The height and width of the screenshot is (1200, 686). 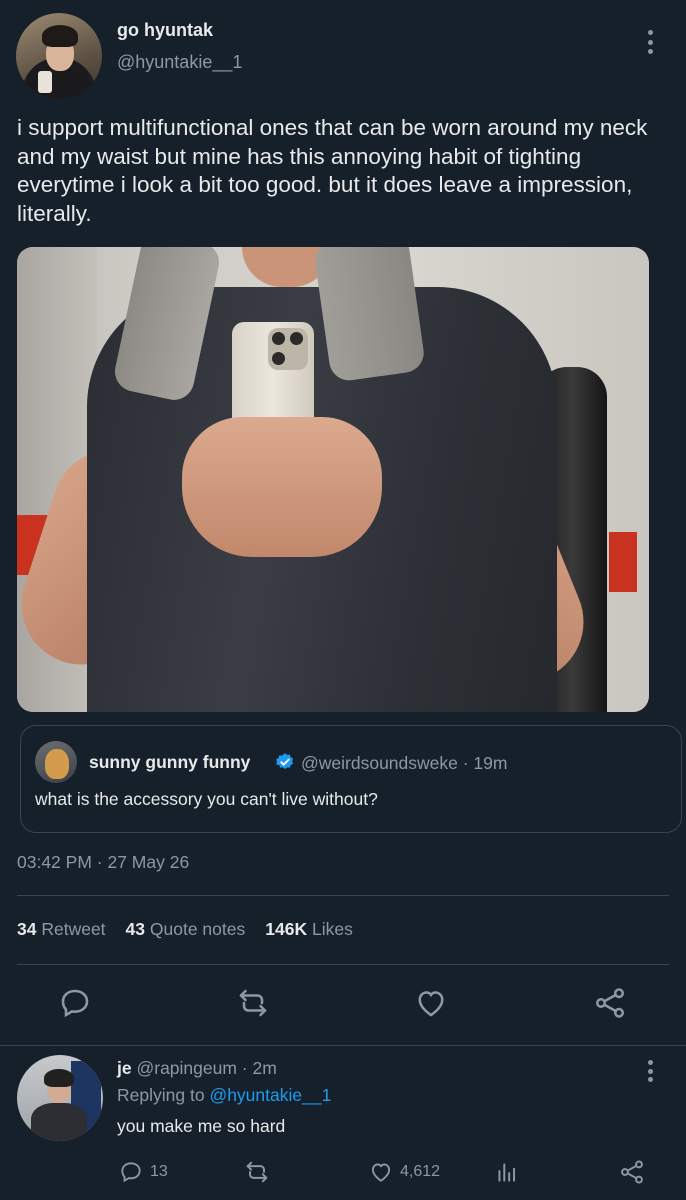 I want to click on author-handle: @hyuntakie__1, so click(x=179, y=62).